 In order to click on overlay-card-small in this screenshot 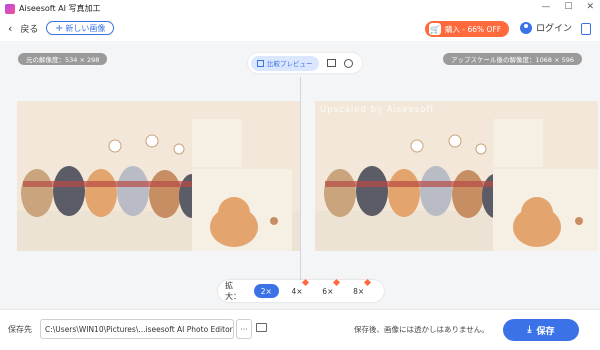, I will do `click(217, 143)`.